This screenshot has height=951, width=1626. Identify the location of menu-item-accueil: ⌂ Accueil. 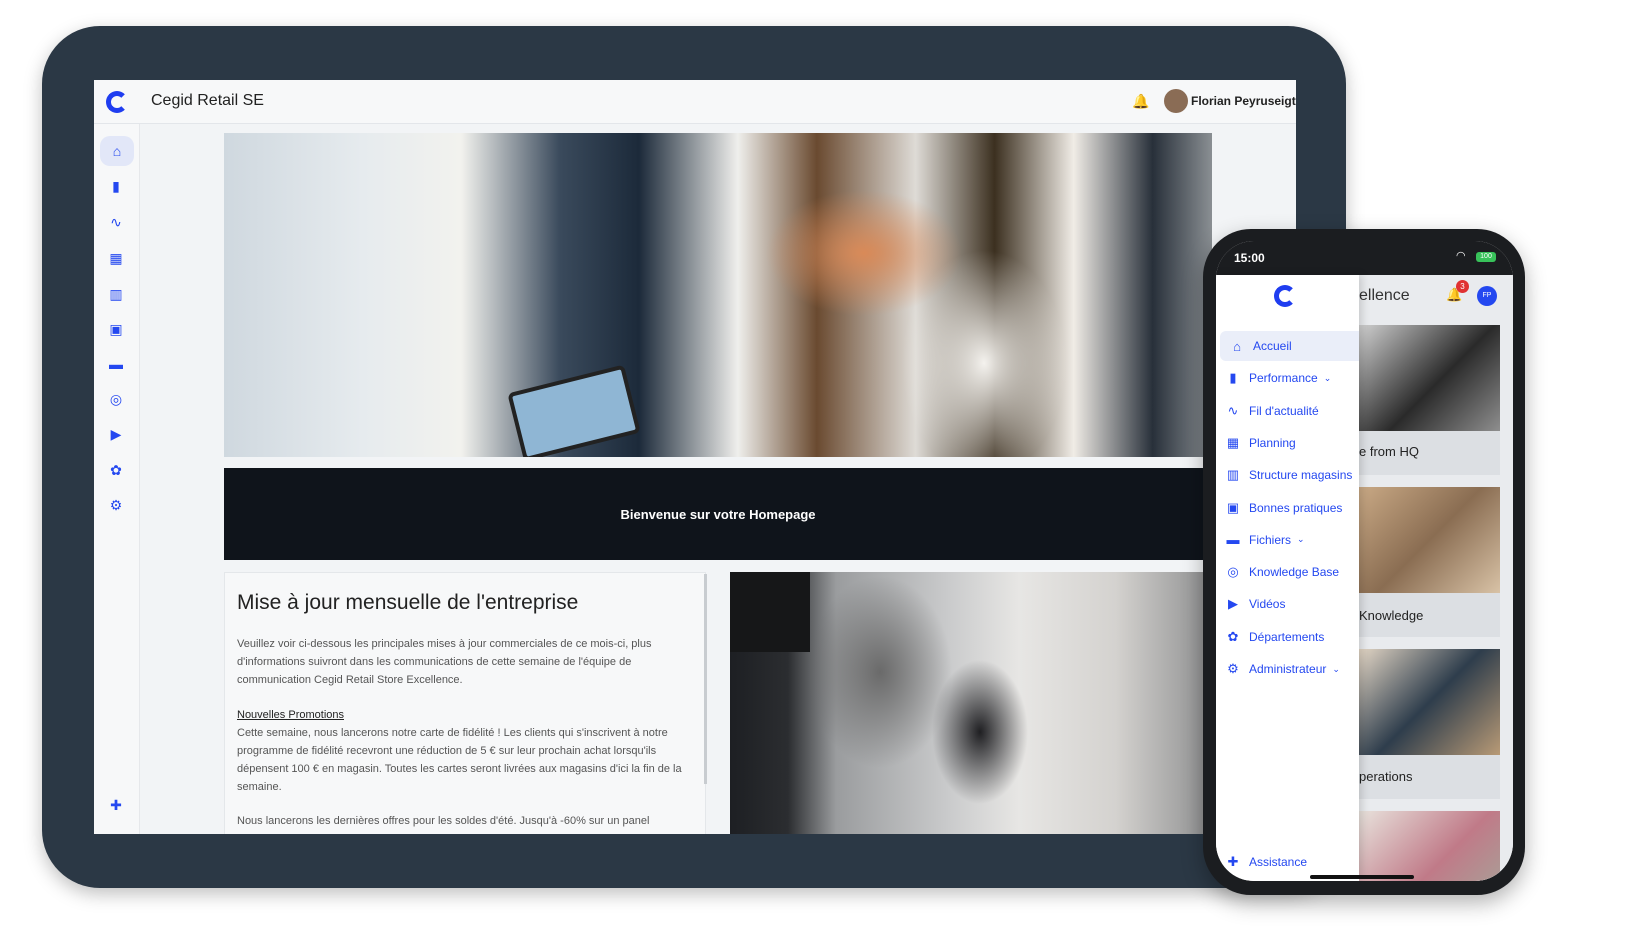
(1289, 346).